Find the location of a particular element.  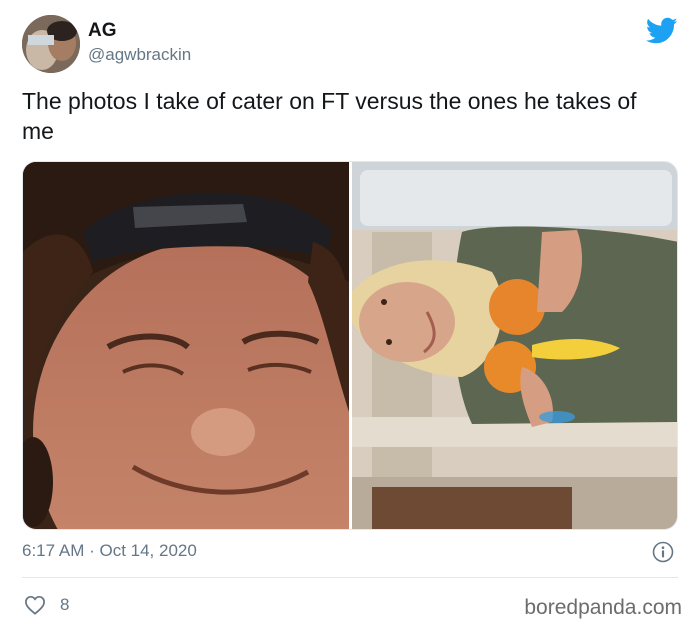

heart-icon is located at coordinates (35, 605).